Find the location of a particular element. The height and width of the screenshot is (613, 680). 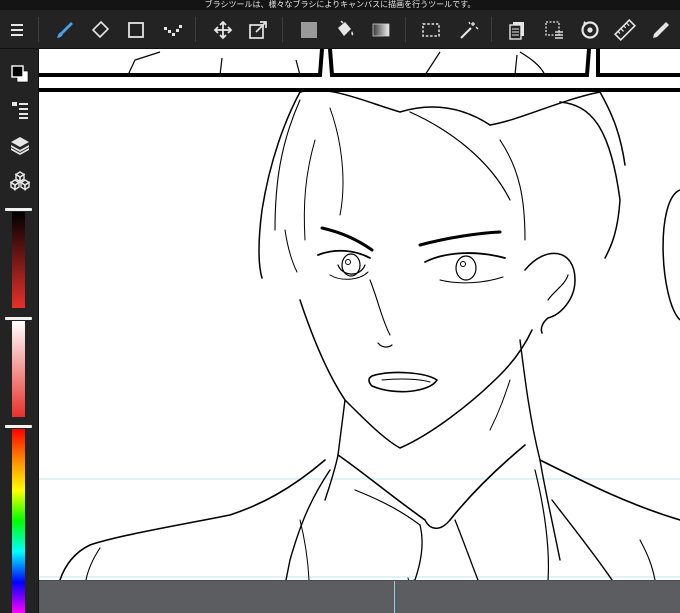

color-swap-button is located at coordinates (19, 74).